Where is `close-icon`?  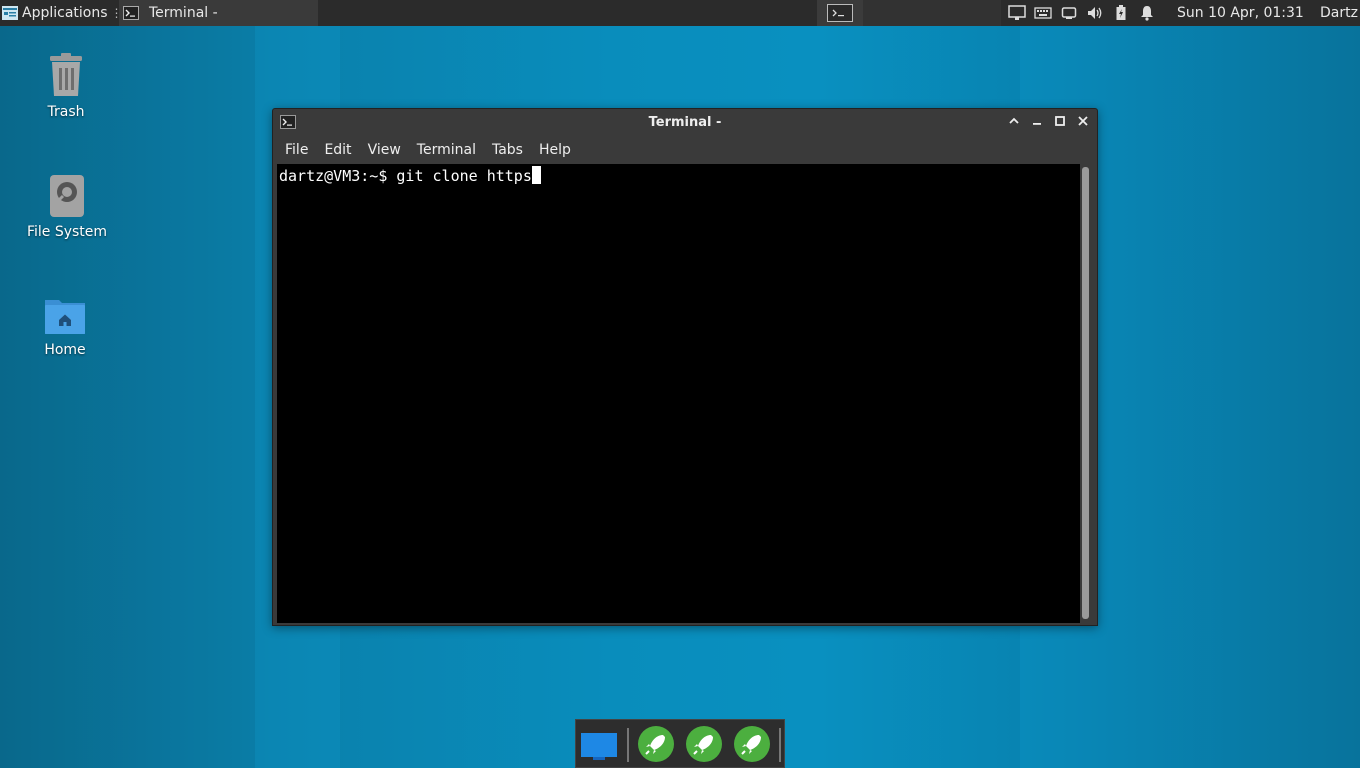 close-icon is located at coordinates (1083, 121).